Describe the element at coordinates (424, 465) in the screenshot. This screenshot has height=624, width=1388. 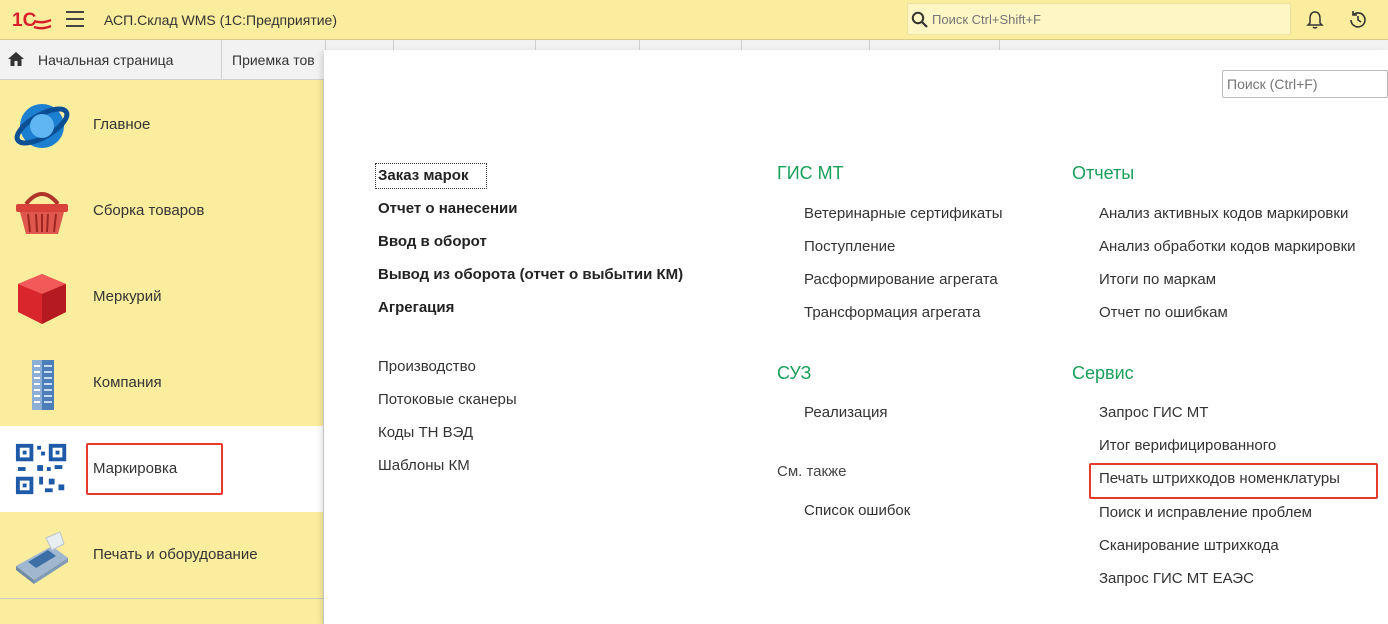
I see `link-km-templates: Шаблоны КМ` at that location.